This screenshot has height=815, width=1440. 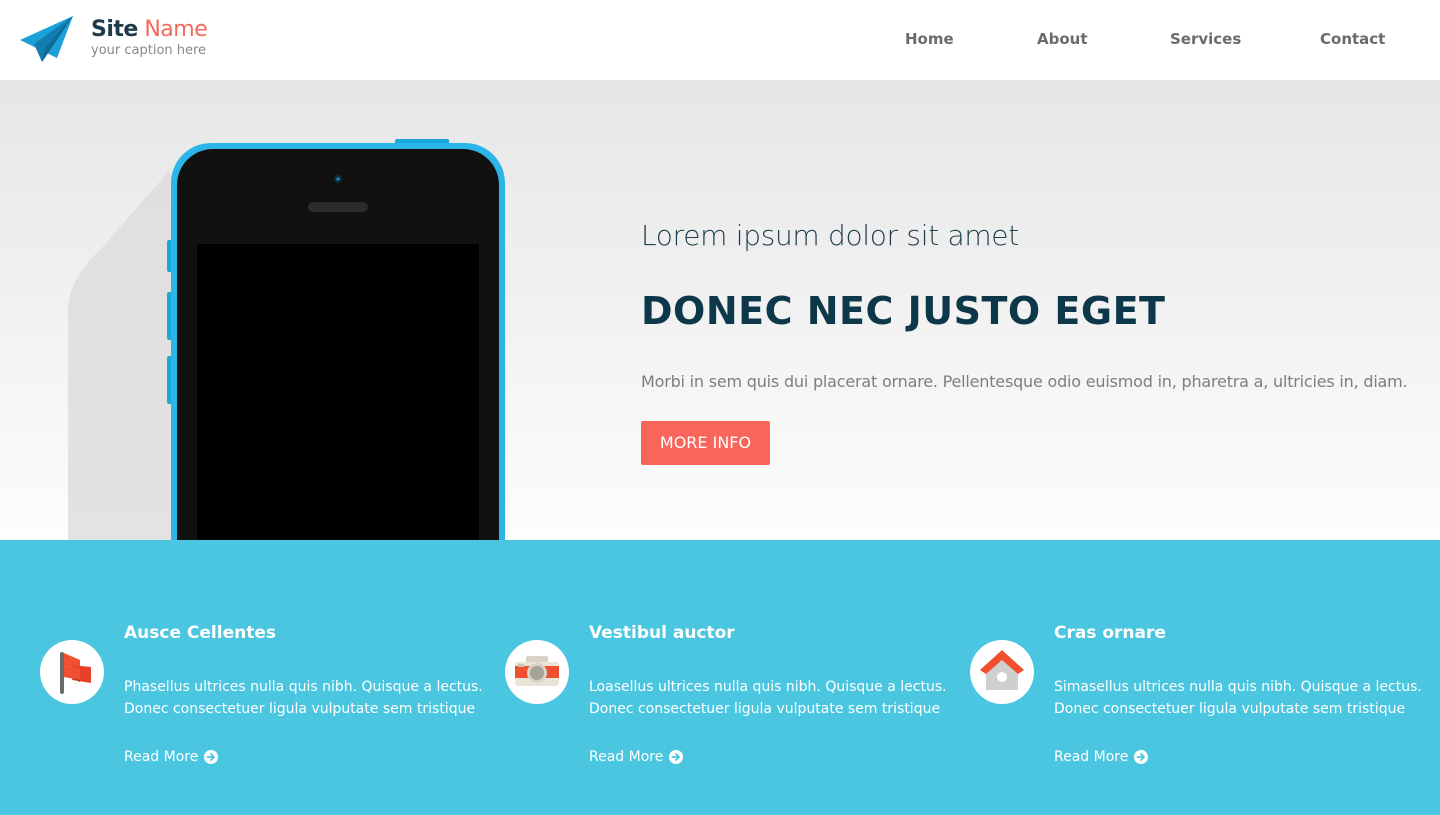 I want to click on flag-icon, so click(x=75, y=673).